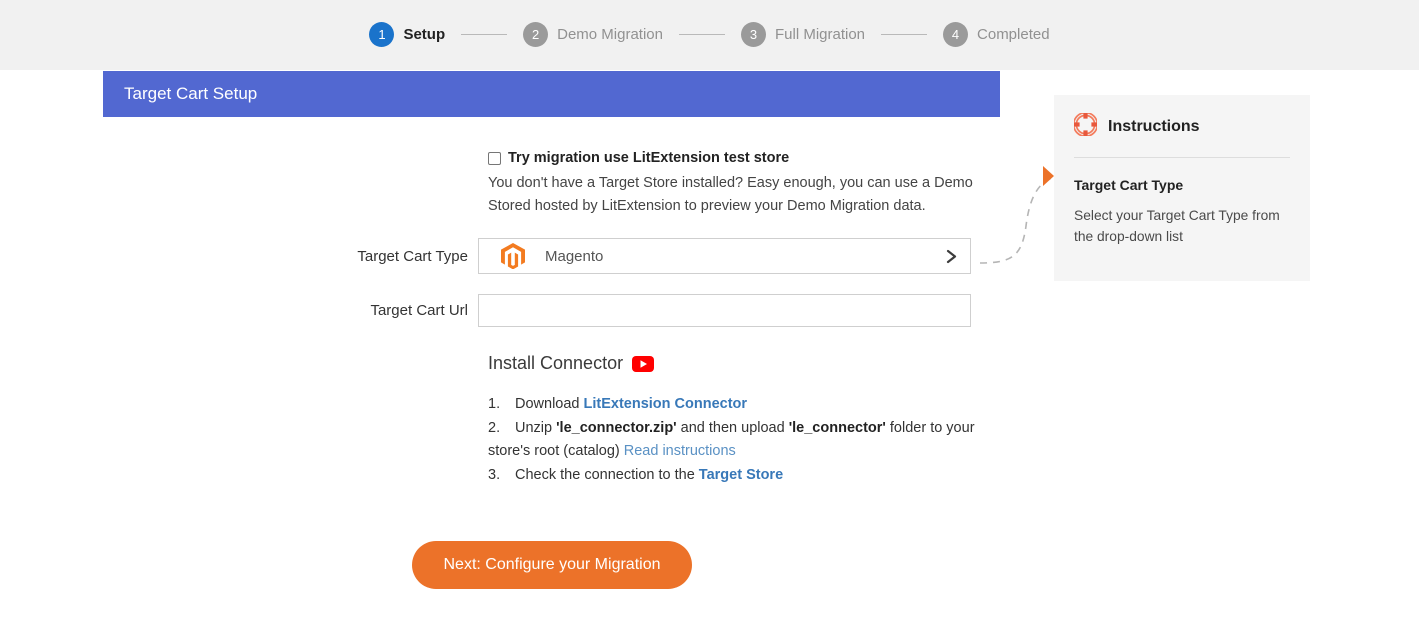 The image size is (1419, 623). Describe the element at coordinates (738, 363) in the screenshot. I see `install-connector-heading: Install Connector` at that location.